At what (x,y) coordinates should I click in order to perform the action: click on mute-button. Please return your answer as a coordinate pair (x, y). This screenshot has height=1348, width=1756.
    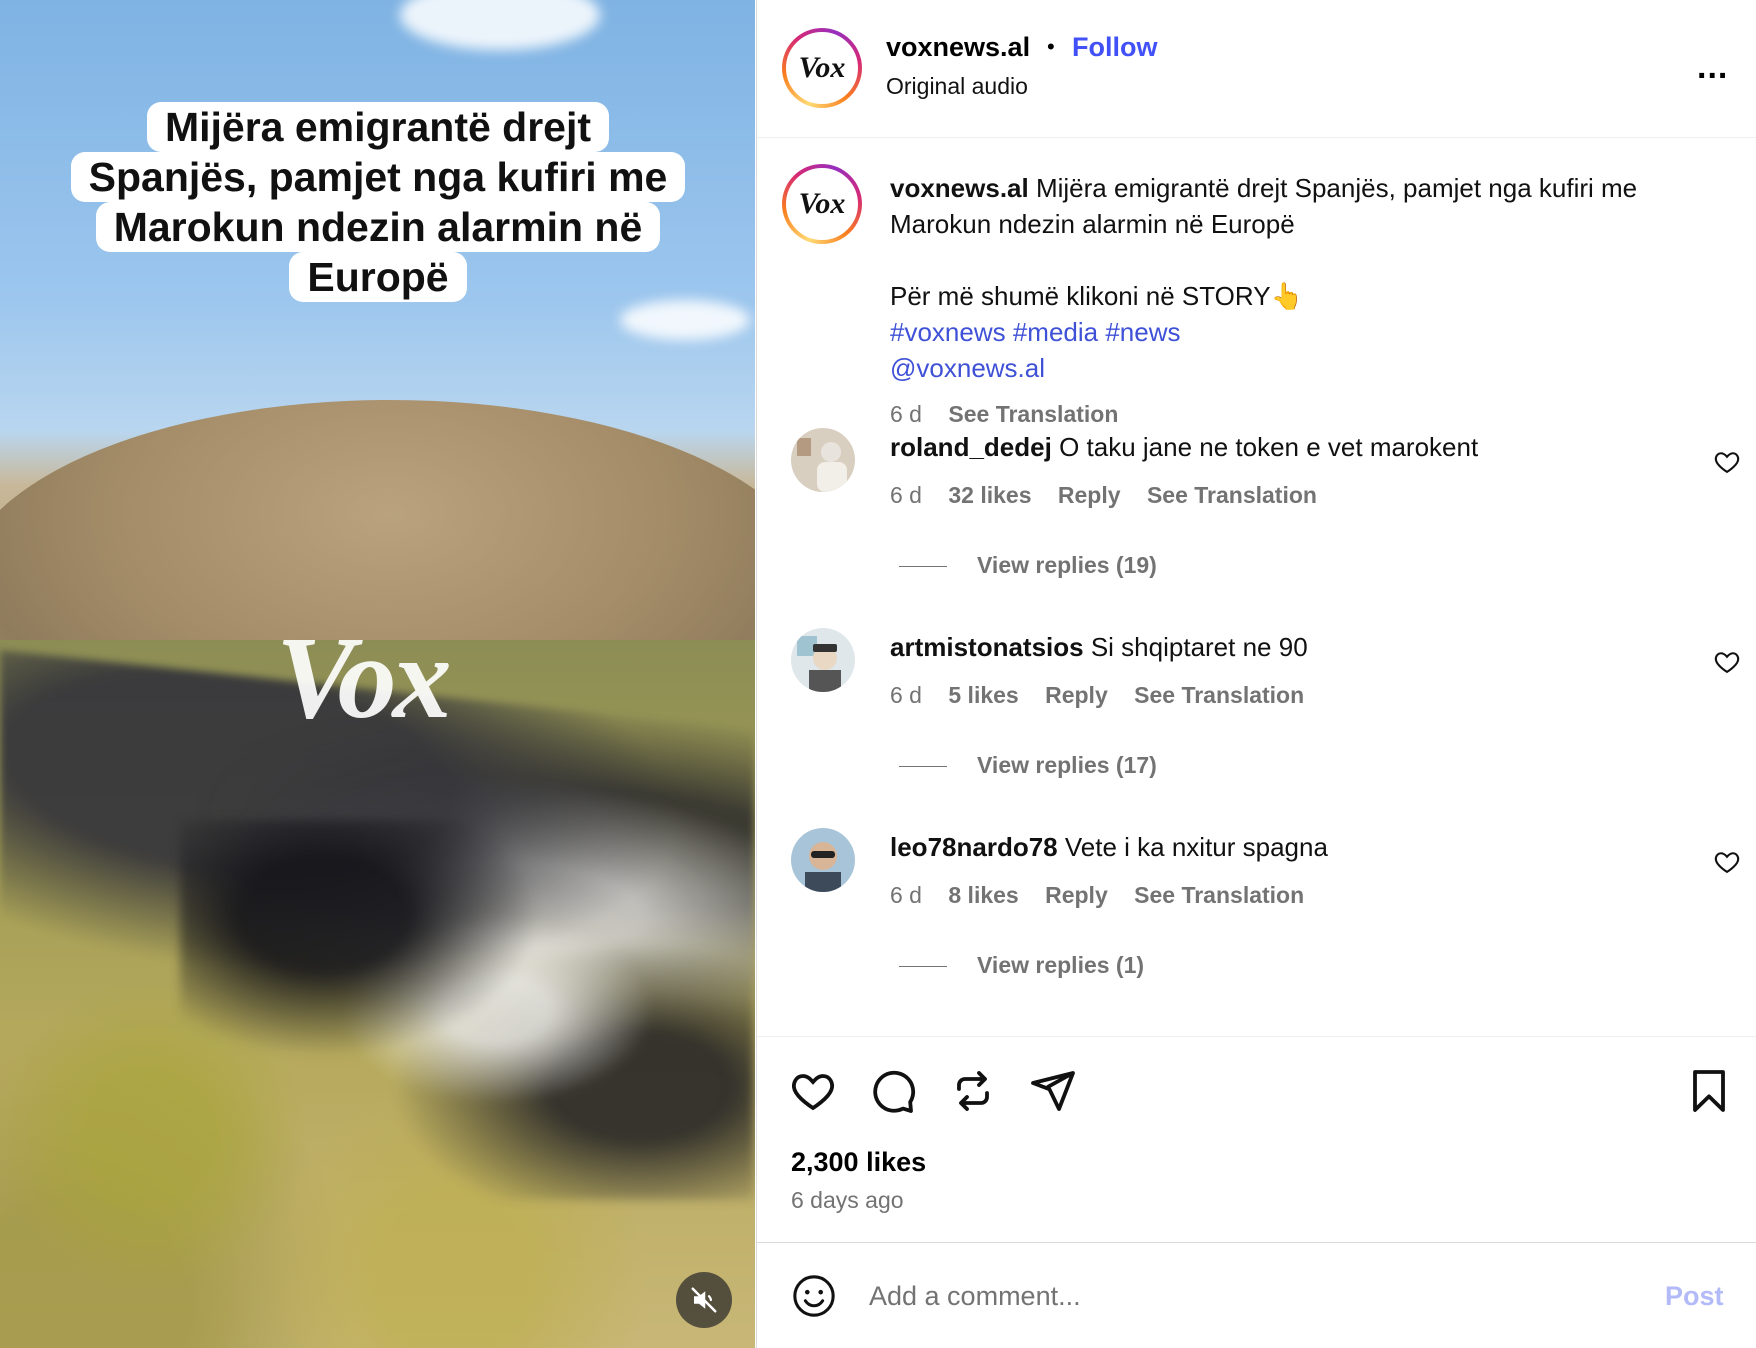
    Looking at the image, I should click on (704, 1300).